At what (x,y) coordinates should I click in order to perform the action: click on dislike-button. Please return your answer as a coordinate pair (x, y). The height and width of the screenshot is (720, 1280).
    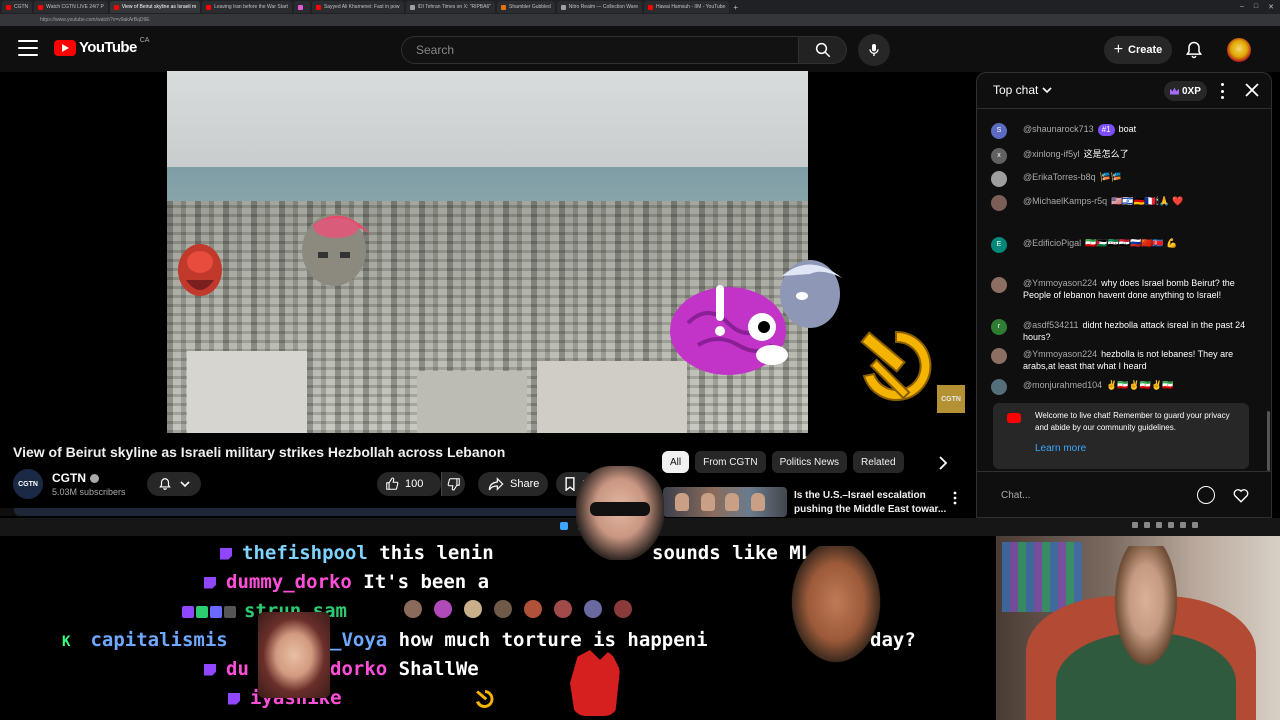
    Looking at the image, I should click on (453, 484).